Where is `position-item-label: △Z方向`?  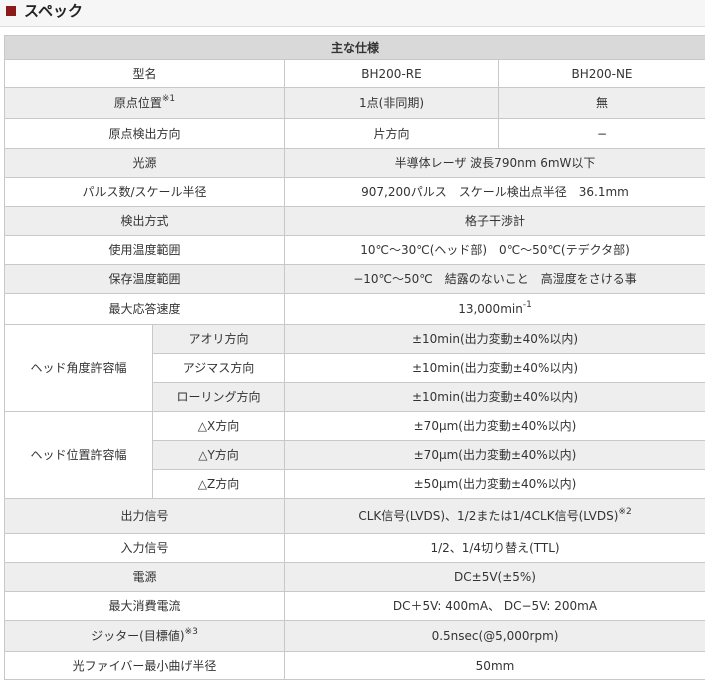 position-item-label: △Z方向 is located at coordinates (219, 484).